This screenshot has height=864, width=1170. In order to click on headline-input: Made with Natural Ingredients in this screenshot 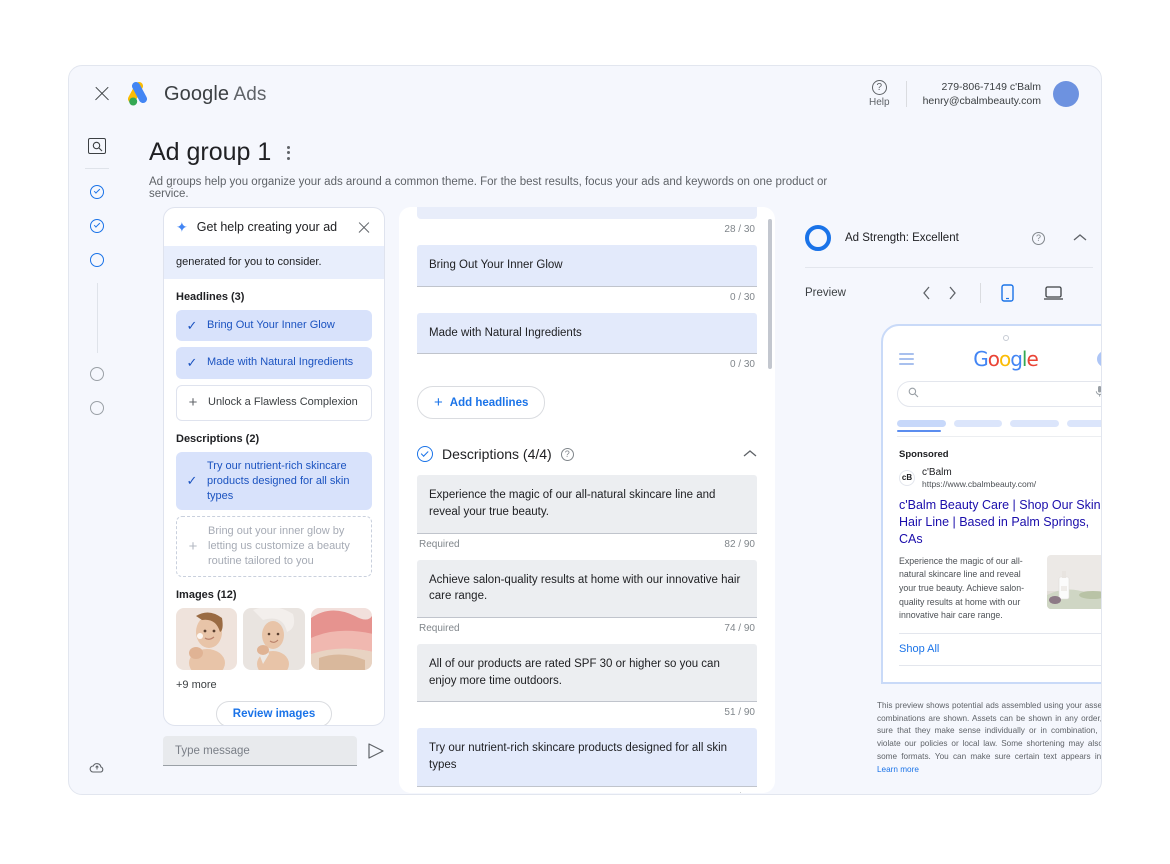, I will do `click(587, 333)`.